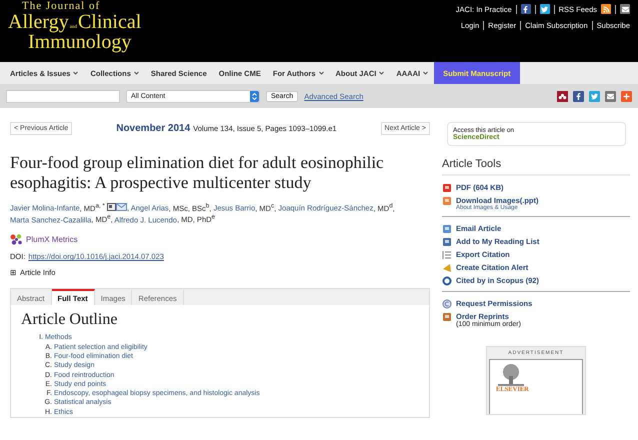 The height and width of the screenshot is (440, 638). I want to click on search-field, so click(63, 96).